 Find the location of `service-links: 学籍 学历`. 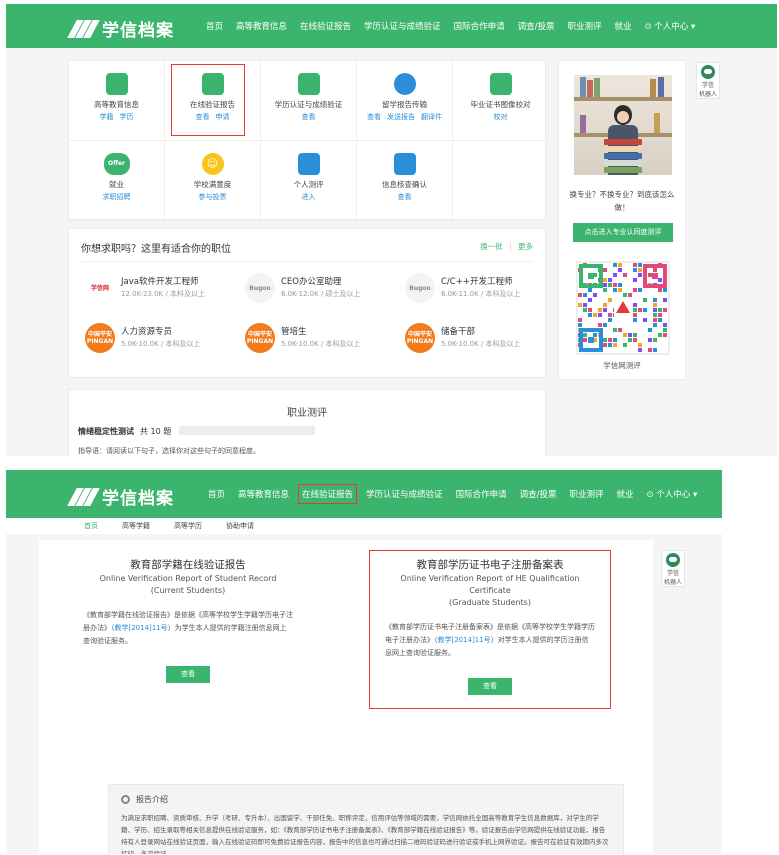

service-links: 学籍 学历 is located at coordinates (116, 117).